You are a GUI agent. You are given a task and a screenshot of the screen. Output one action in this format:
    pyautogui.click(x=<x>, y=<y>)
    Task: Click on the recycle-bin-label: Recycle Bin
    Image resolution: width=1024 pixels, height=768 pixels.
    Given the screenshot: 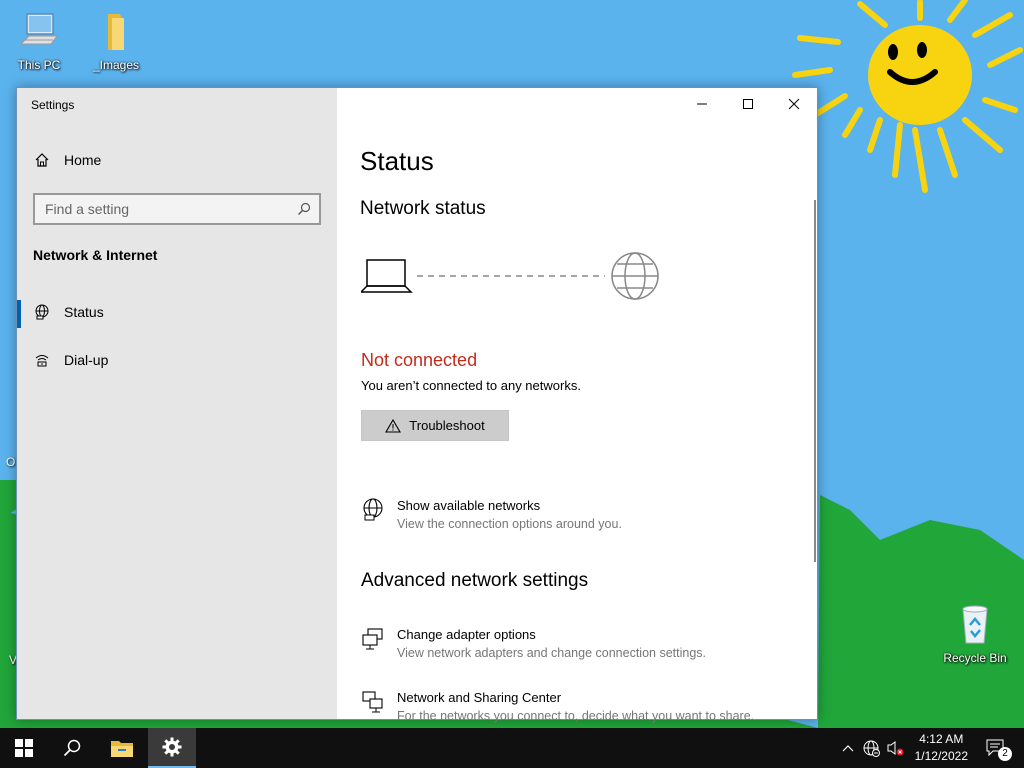 What is the action you would take?
    pyautogui.click(x=975, y=658)
    